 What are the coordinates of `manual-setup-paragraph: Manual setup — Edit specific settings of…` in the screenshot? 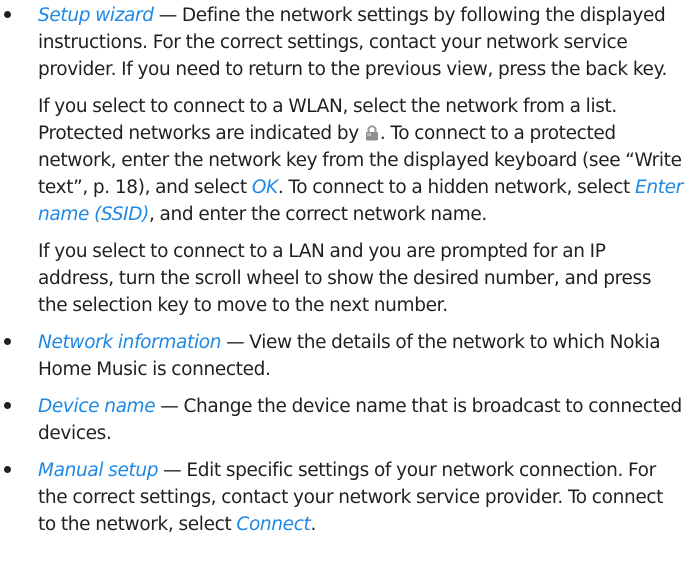 It's located at (360, 497).